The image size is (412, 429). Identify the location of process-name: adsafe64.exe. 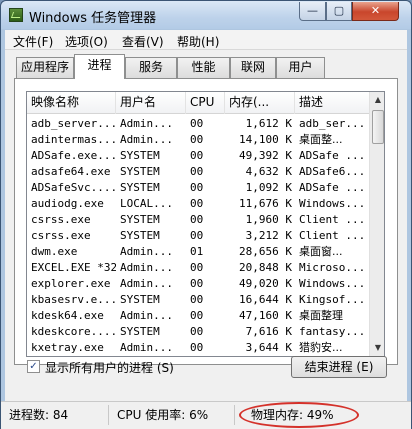
(71, 171).